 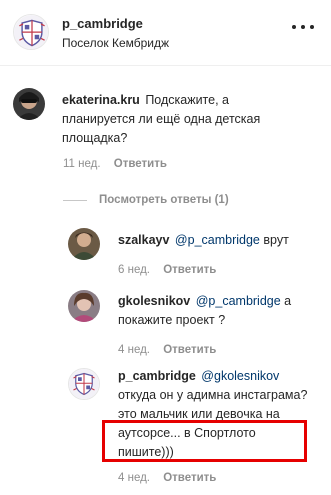 What do you see at coordinates (303, 27) in the screenshot?
I see `more-options-icon` at bounding box center [303, 27].